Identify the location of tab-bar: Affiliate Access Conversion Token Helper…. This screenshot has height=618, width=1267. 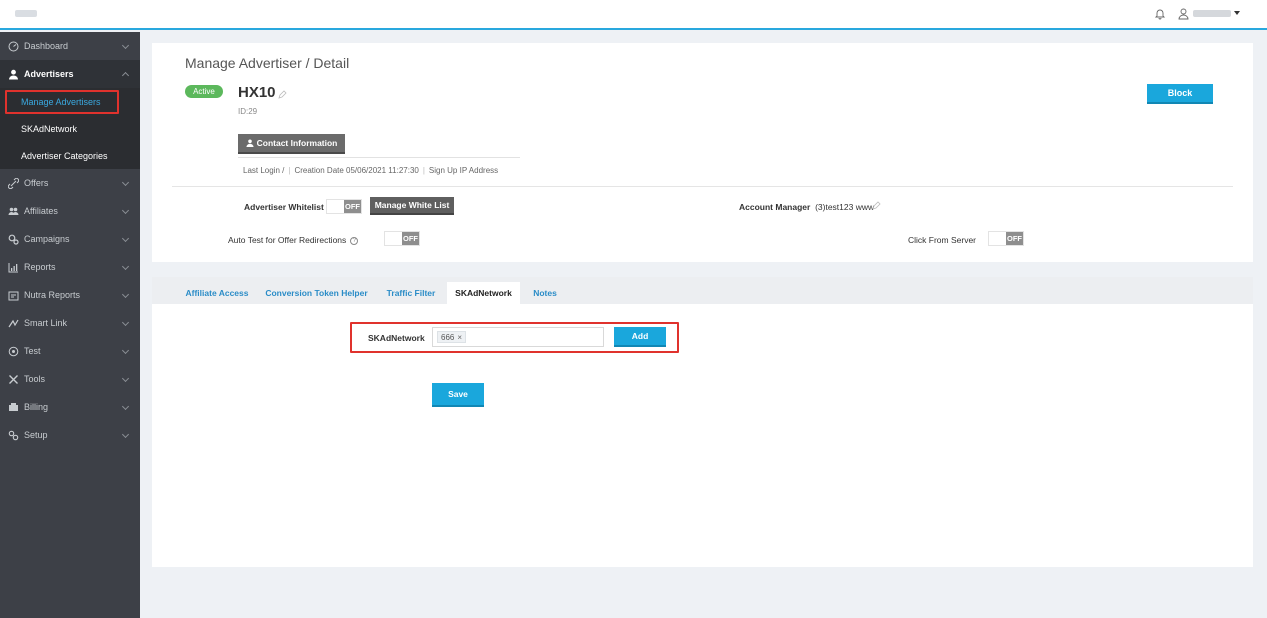
(702, 290).